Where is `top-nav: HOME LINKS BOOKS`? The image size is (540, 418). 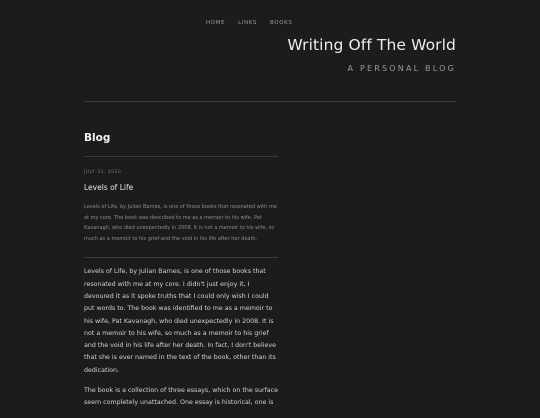 top-nav: HOME LINKS BOOKS is located at coordinates (249, 23).